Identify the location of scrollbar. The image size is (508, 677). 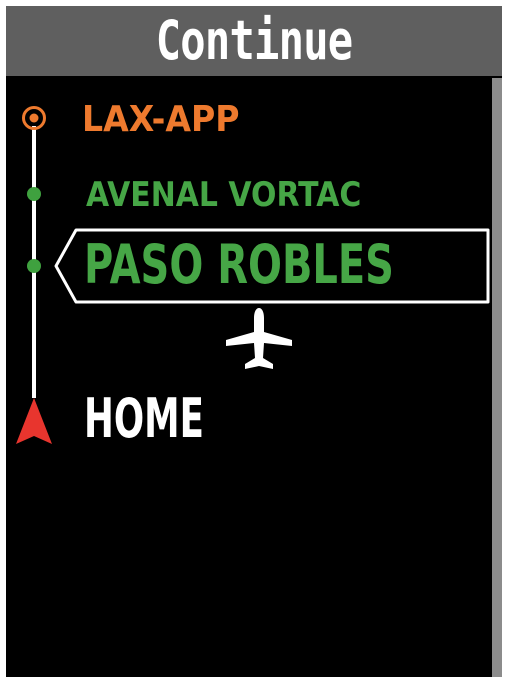
(497, 377).